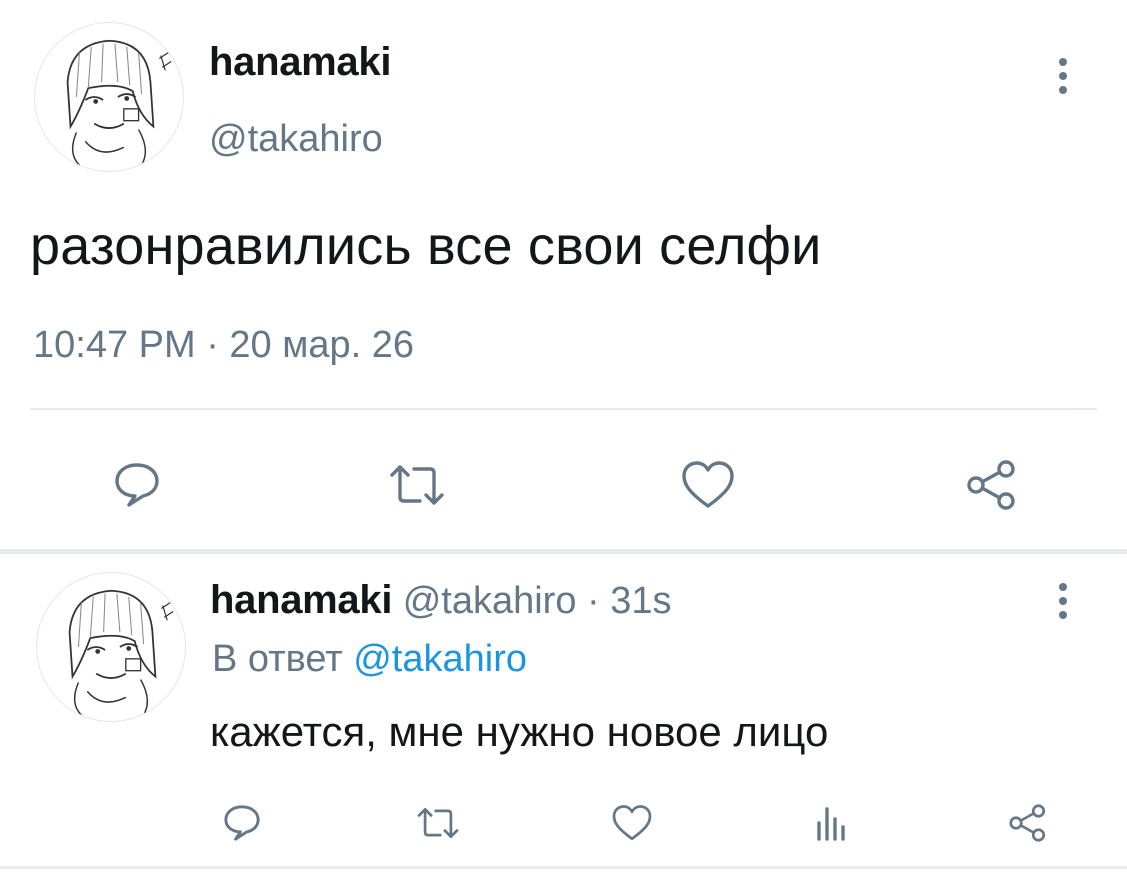  I want to click on stats-button, so click(830, 823).